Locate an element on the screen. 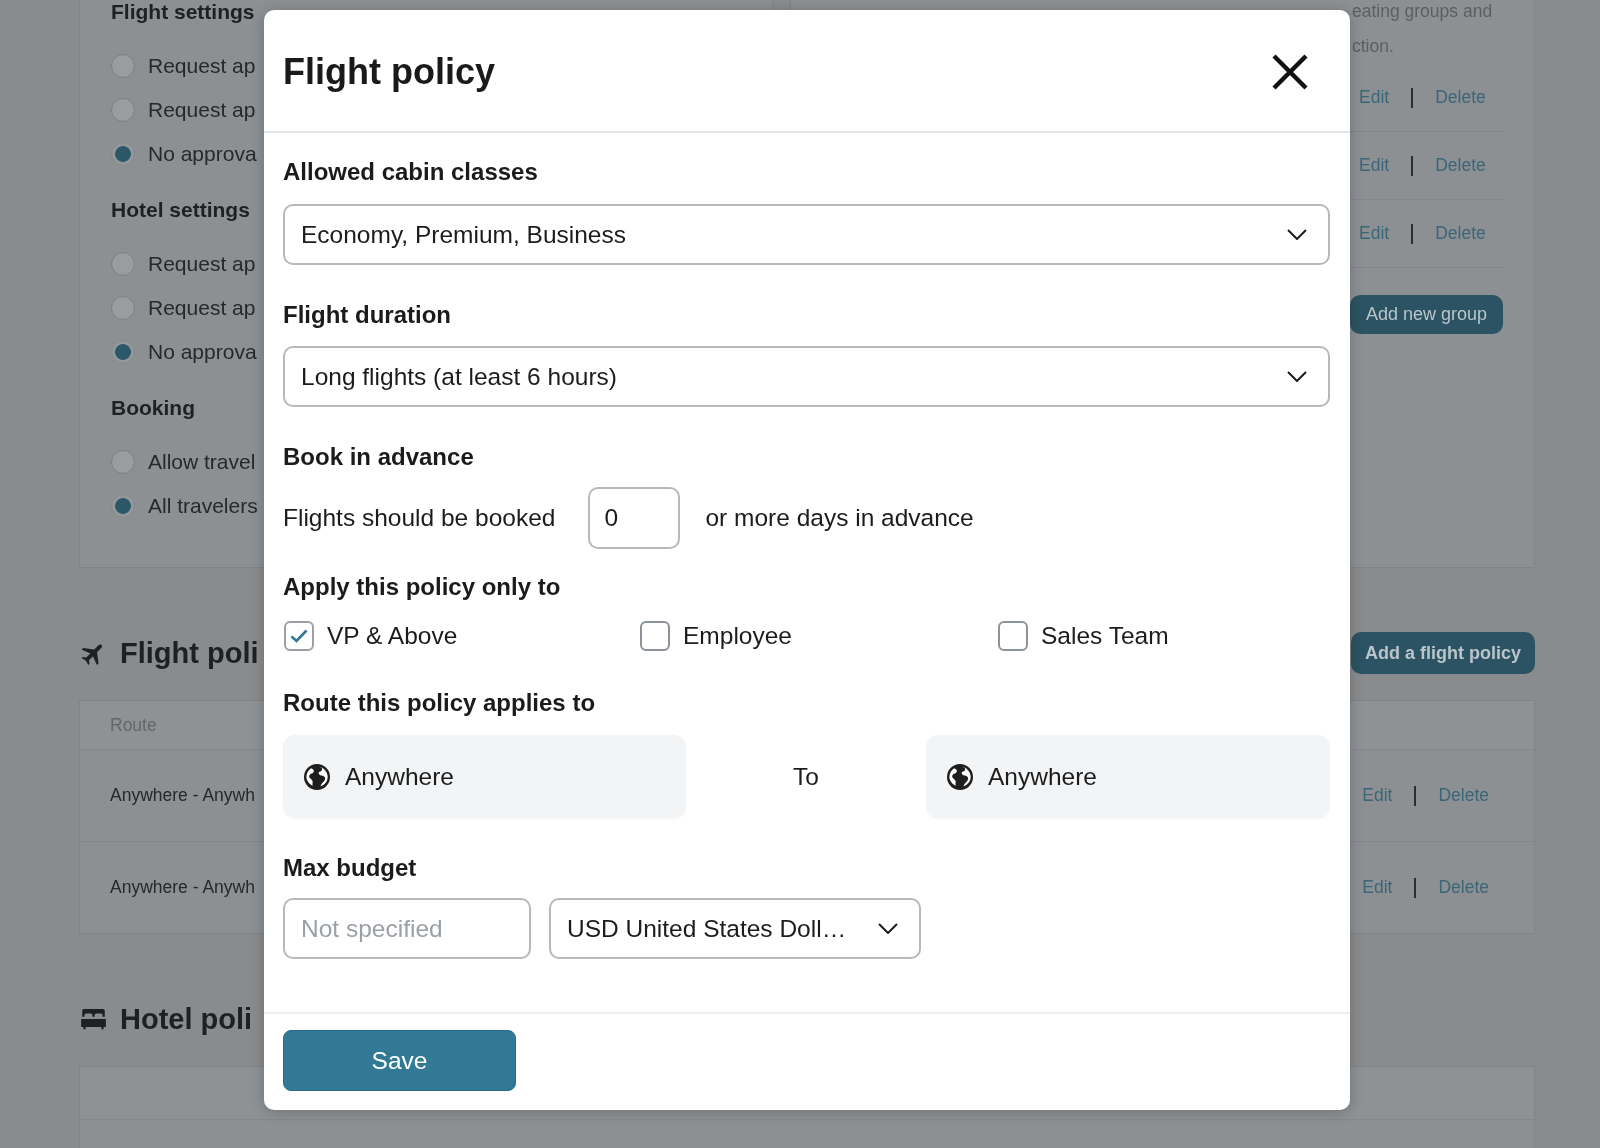  section-heading: Flight settings is located at coordinates (183, 12).